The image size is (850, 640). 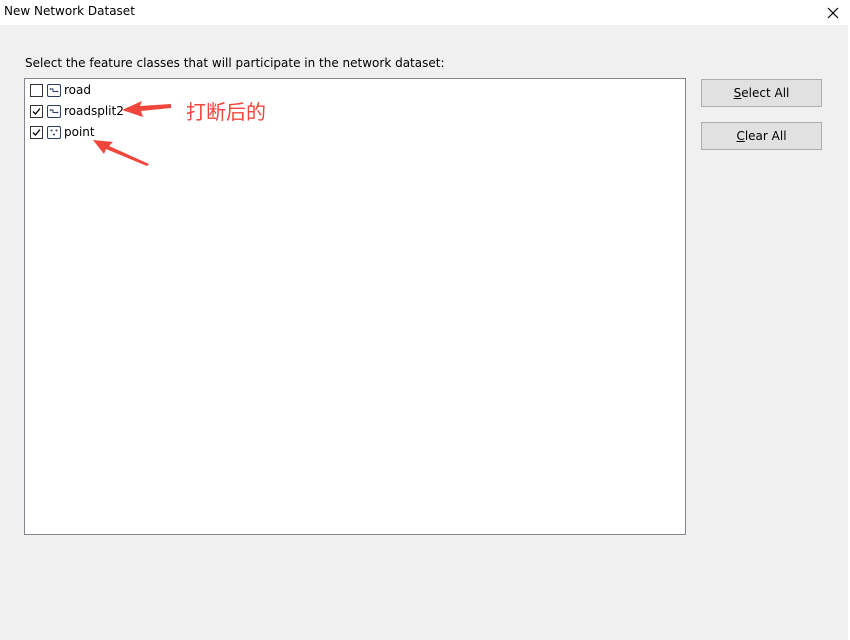 I want to click on list-item-point: point, so click(x=62, y=132).